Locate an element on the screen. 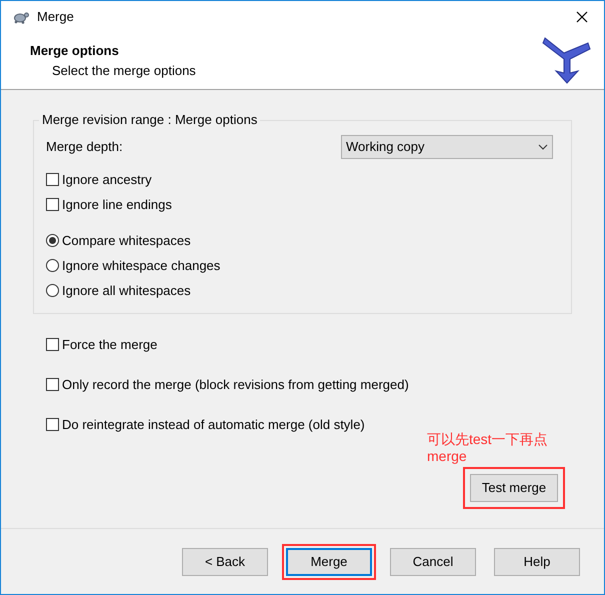  option-label: Ignore all whitespaces is located at coordinates (126, 291).